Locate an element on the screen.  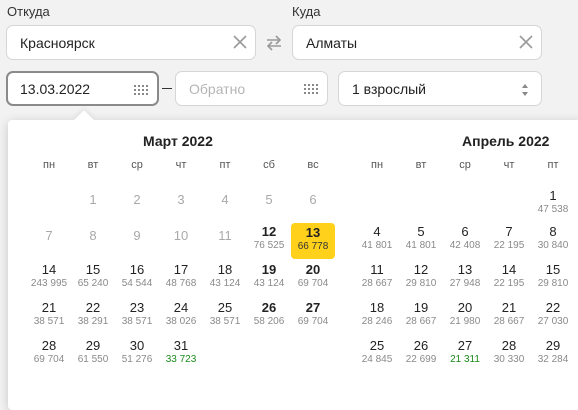
day-price: 61 550 is located at coordinates (93, 359).